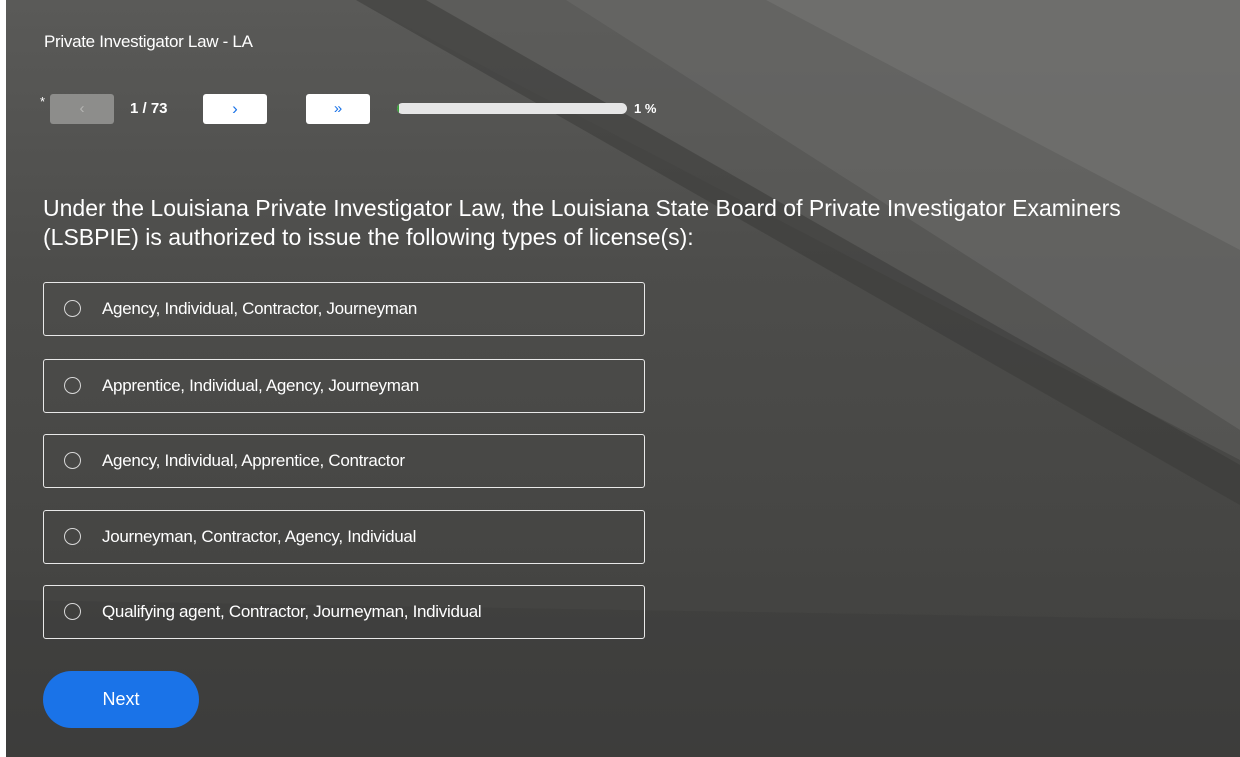 Image resolution: width=1240 pixels, height=757 pixels. Describe the element at coordinates (43, 101) in the screenshot. I see `required-marker: *` at that location.